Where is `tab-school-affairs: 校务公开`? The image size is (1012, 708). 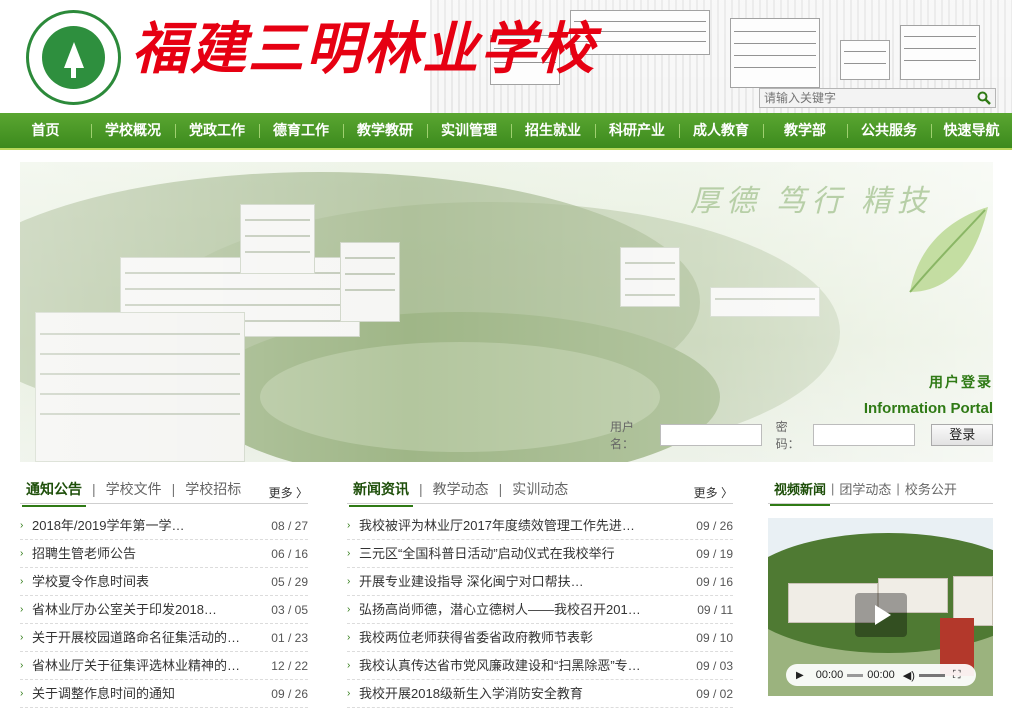
tab-school-affairs: 校务公开 is located at coordinates (931, 488).